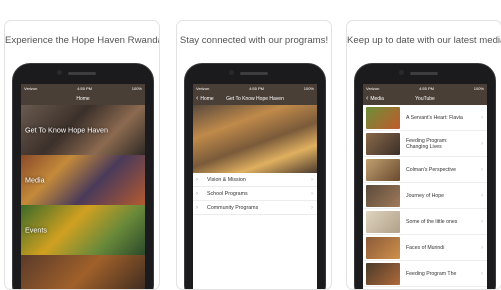  Describe the element at coordinates (83, 230) in the screenshot. I see `tile-events: Events` at that location.